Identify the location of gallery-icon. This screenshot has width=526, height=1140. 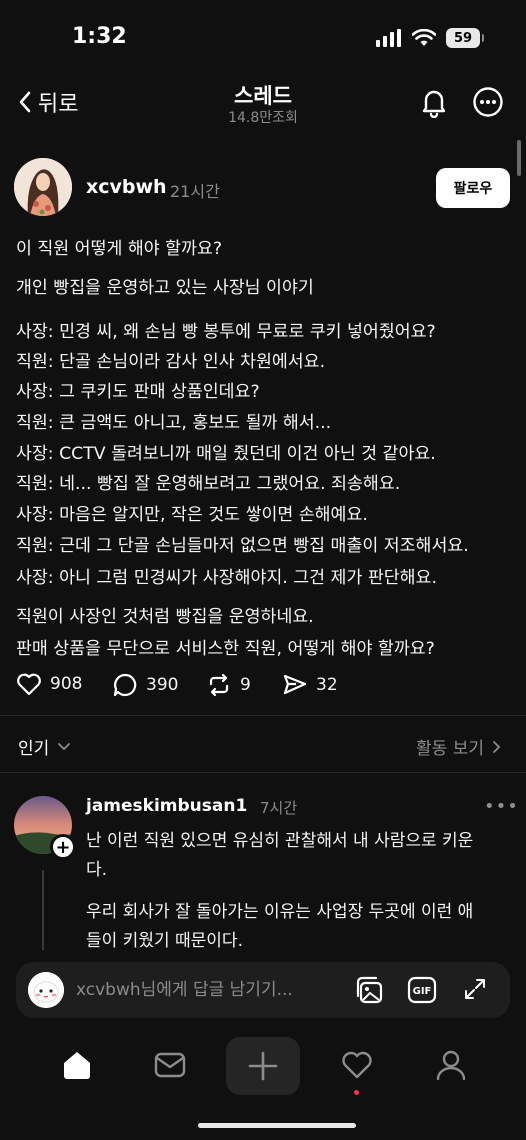
(369, 990).